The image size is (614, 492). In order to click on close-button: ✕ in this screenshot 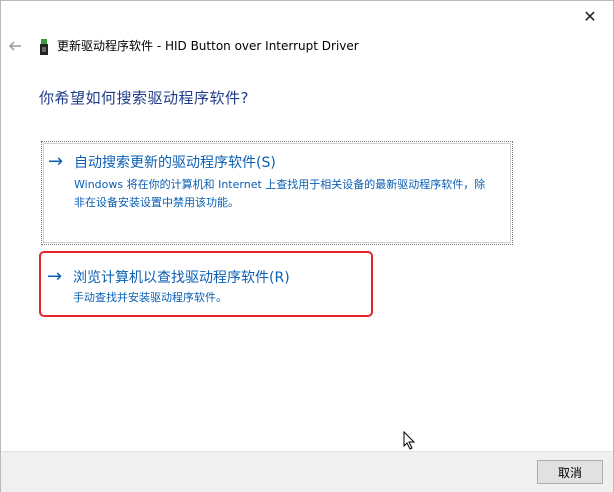, I will do `click(590, 16)`.